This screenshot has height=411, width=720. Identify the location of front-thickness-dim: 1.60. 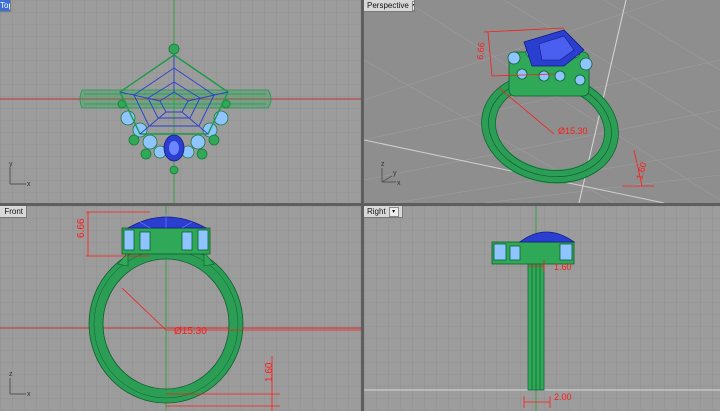
(269, 372).